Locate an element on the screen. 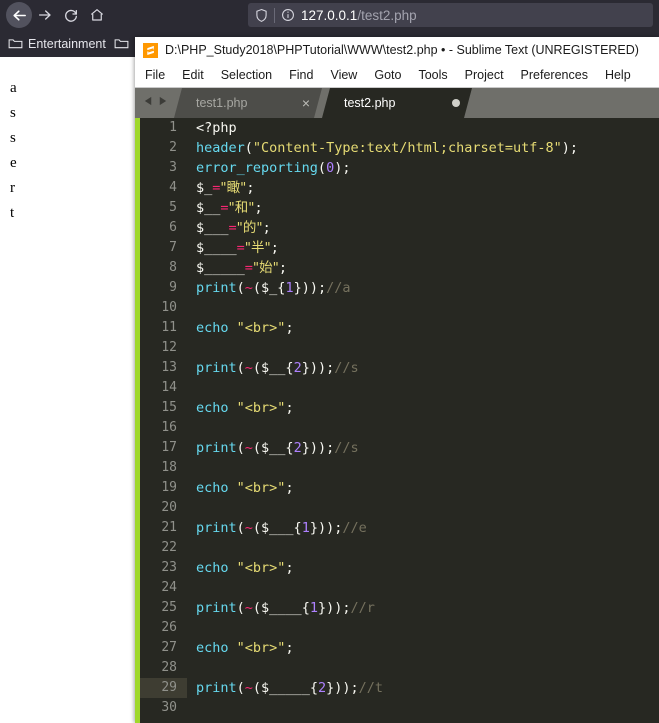 The image size is (659, 723). code-line: 15 echo "<br>"; is located at coordinates (399, 408).